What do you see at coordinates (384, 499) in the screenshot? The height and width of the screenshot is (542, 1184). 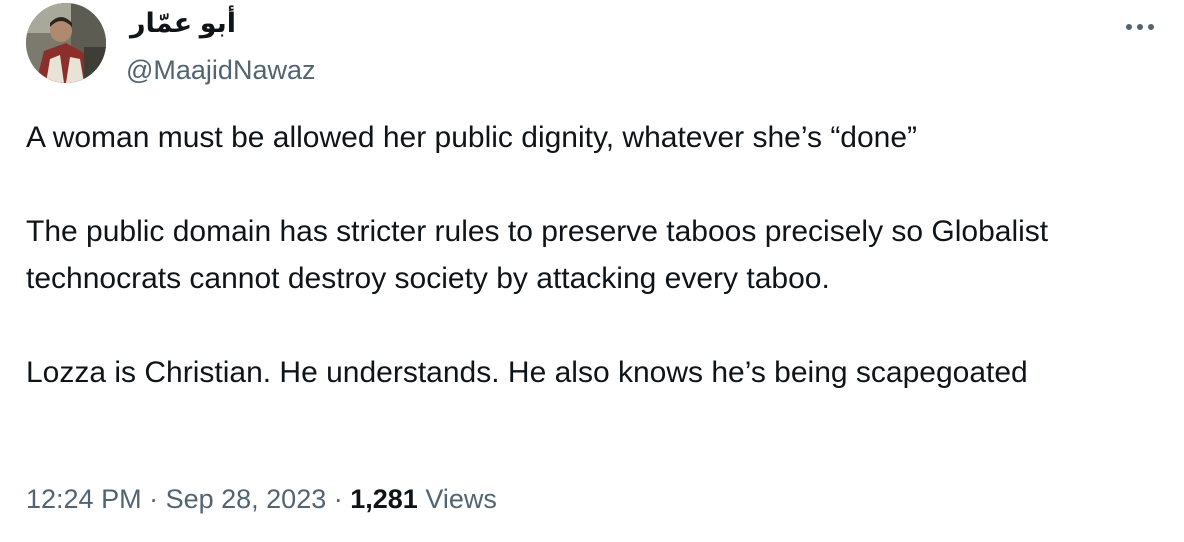 I see `views-count: 1,281` at bounding box center [384, 499].